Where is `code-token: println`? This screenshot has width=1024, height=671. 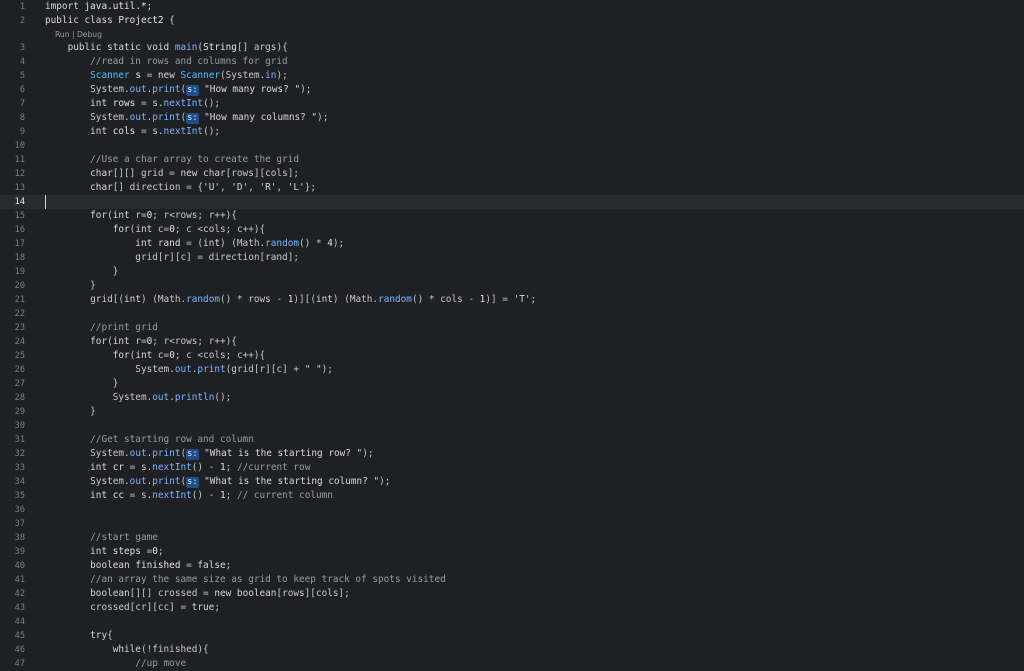
code-token: println is located at coordinates (194, 397).